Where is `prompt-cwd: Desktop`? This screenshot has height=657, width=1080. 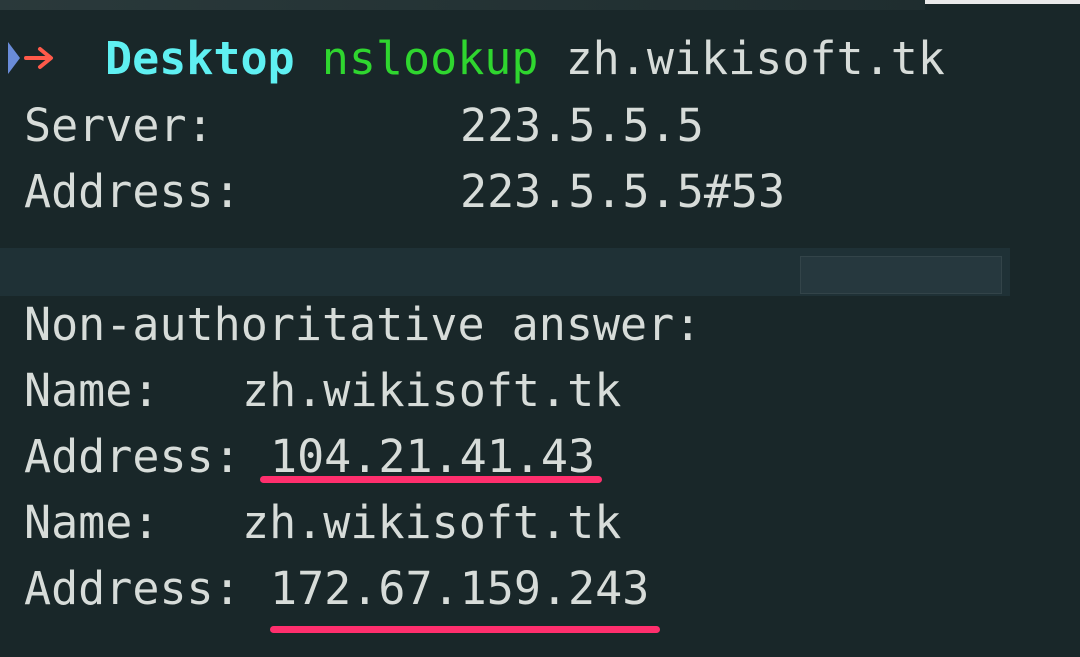
prompt-cwd: Desktop is located at coordinates (200, 58).